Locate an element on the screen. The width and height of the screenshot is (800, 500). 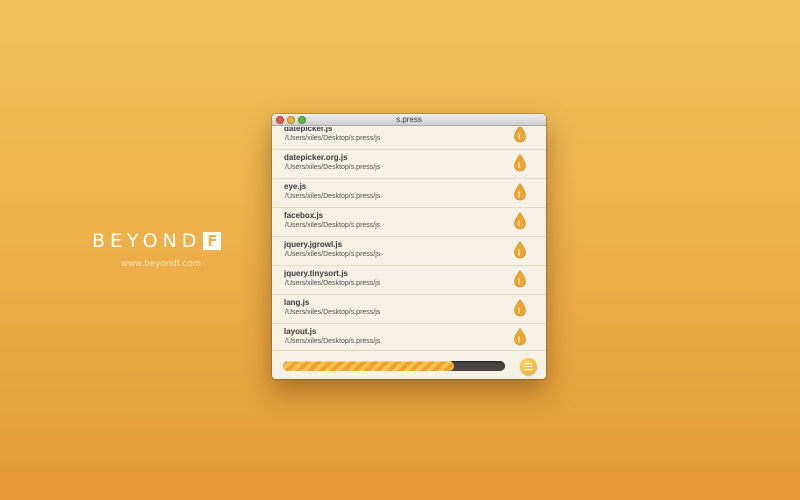
brand-logo: BEYOND F is located at coordinates (162, 241).